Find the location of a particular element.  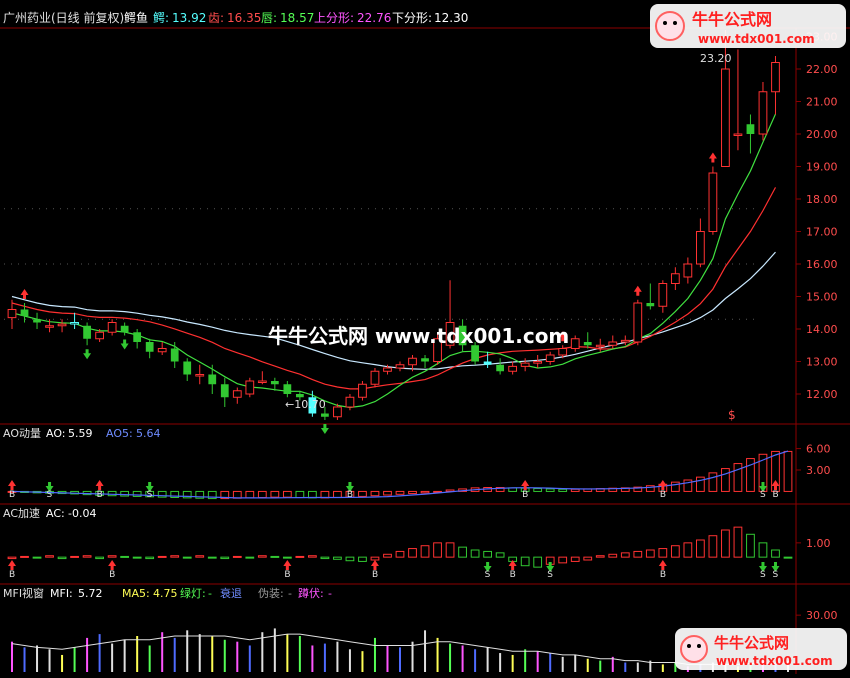

up-fractal-value: 22.76 is located at coordinates (374, 18).